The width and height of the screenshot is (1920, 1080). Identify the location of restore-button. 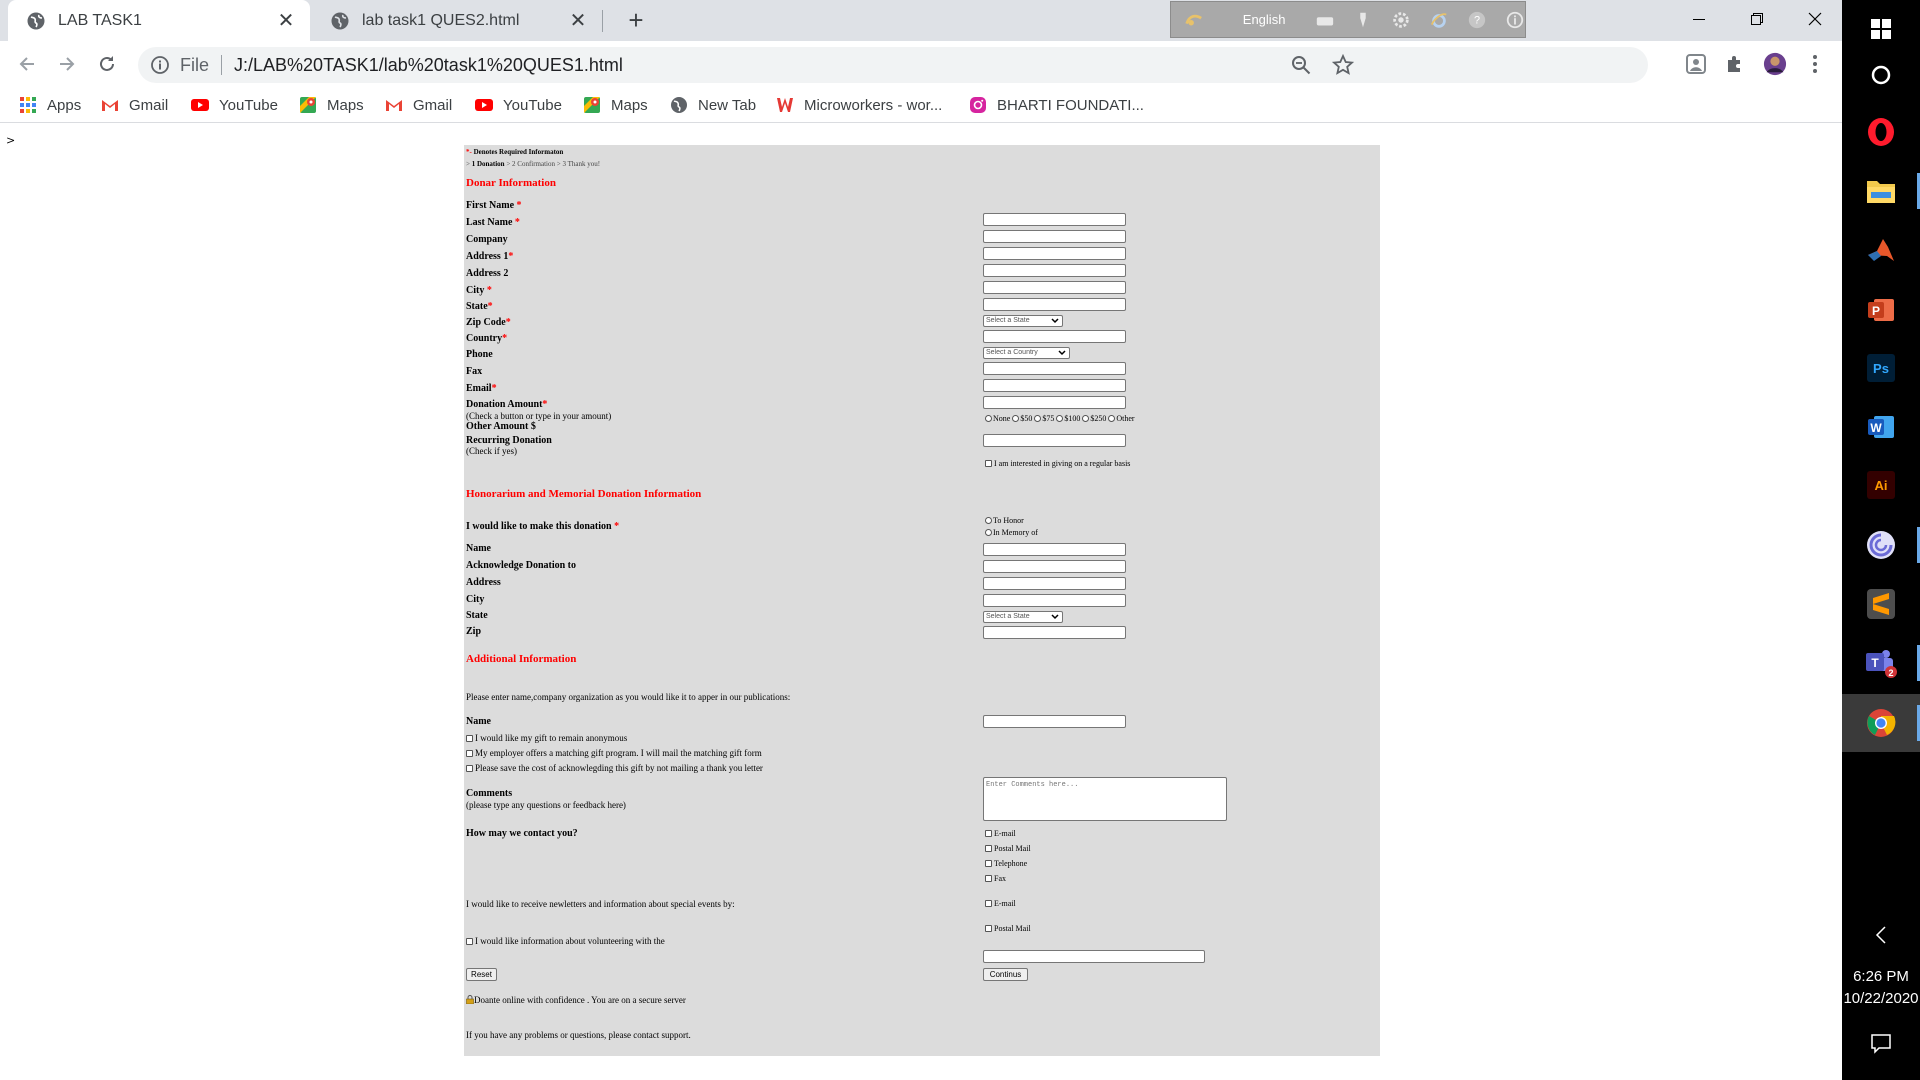
(1757, 19).